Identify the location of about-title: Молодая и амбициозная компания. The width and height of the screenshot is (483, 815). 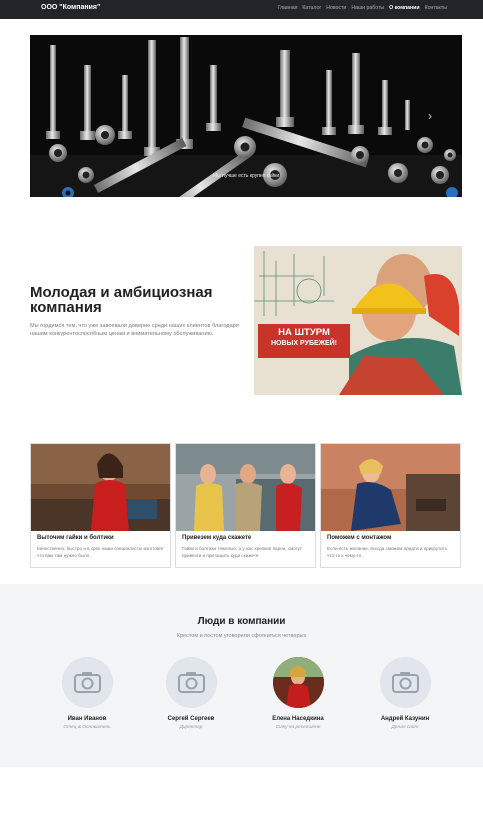
(121, 300).